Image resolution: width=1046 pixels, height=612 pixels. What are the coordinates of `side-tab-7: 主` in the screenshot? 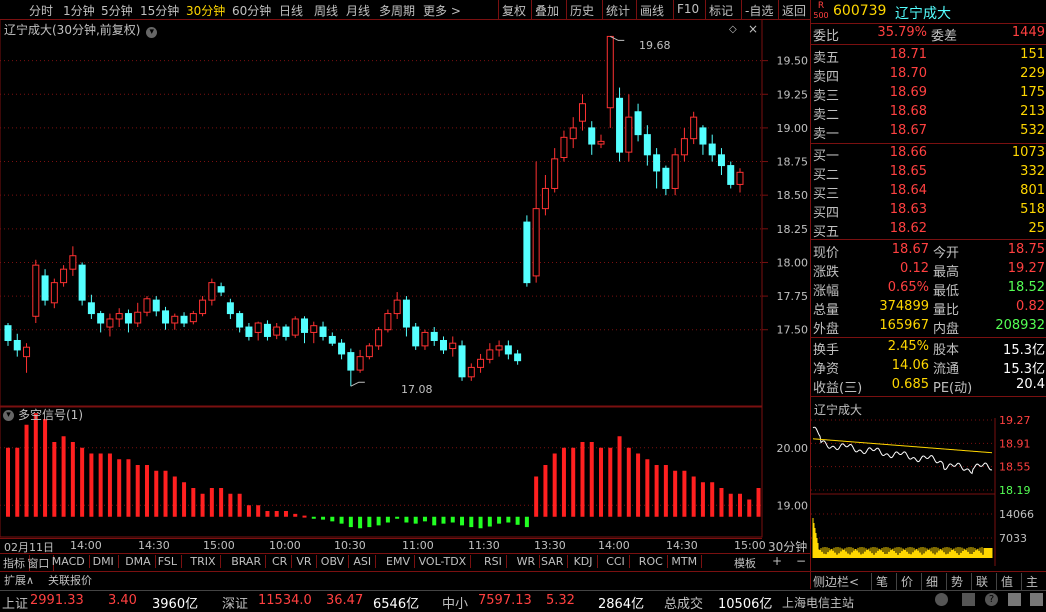 It's located at (1029, 581).